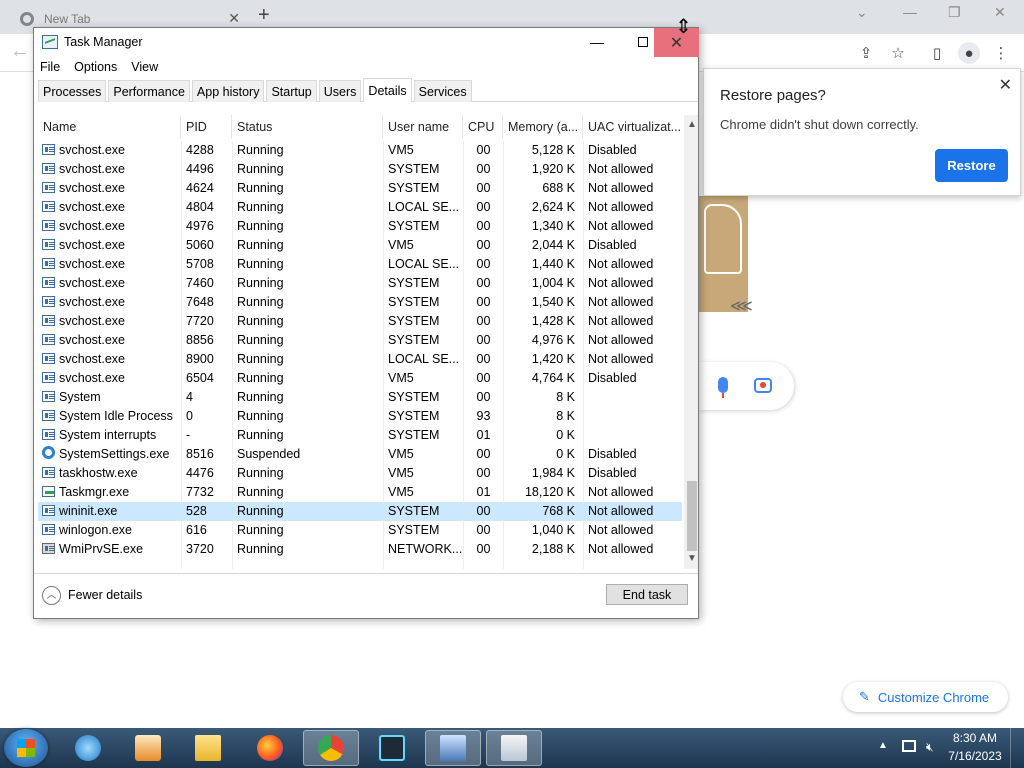  What do you see at coordinates (26, 748) in the screenshot?
I see `start-button` at bounding box center [26, 748].